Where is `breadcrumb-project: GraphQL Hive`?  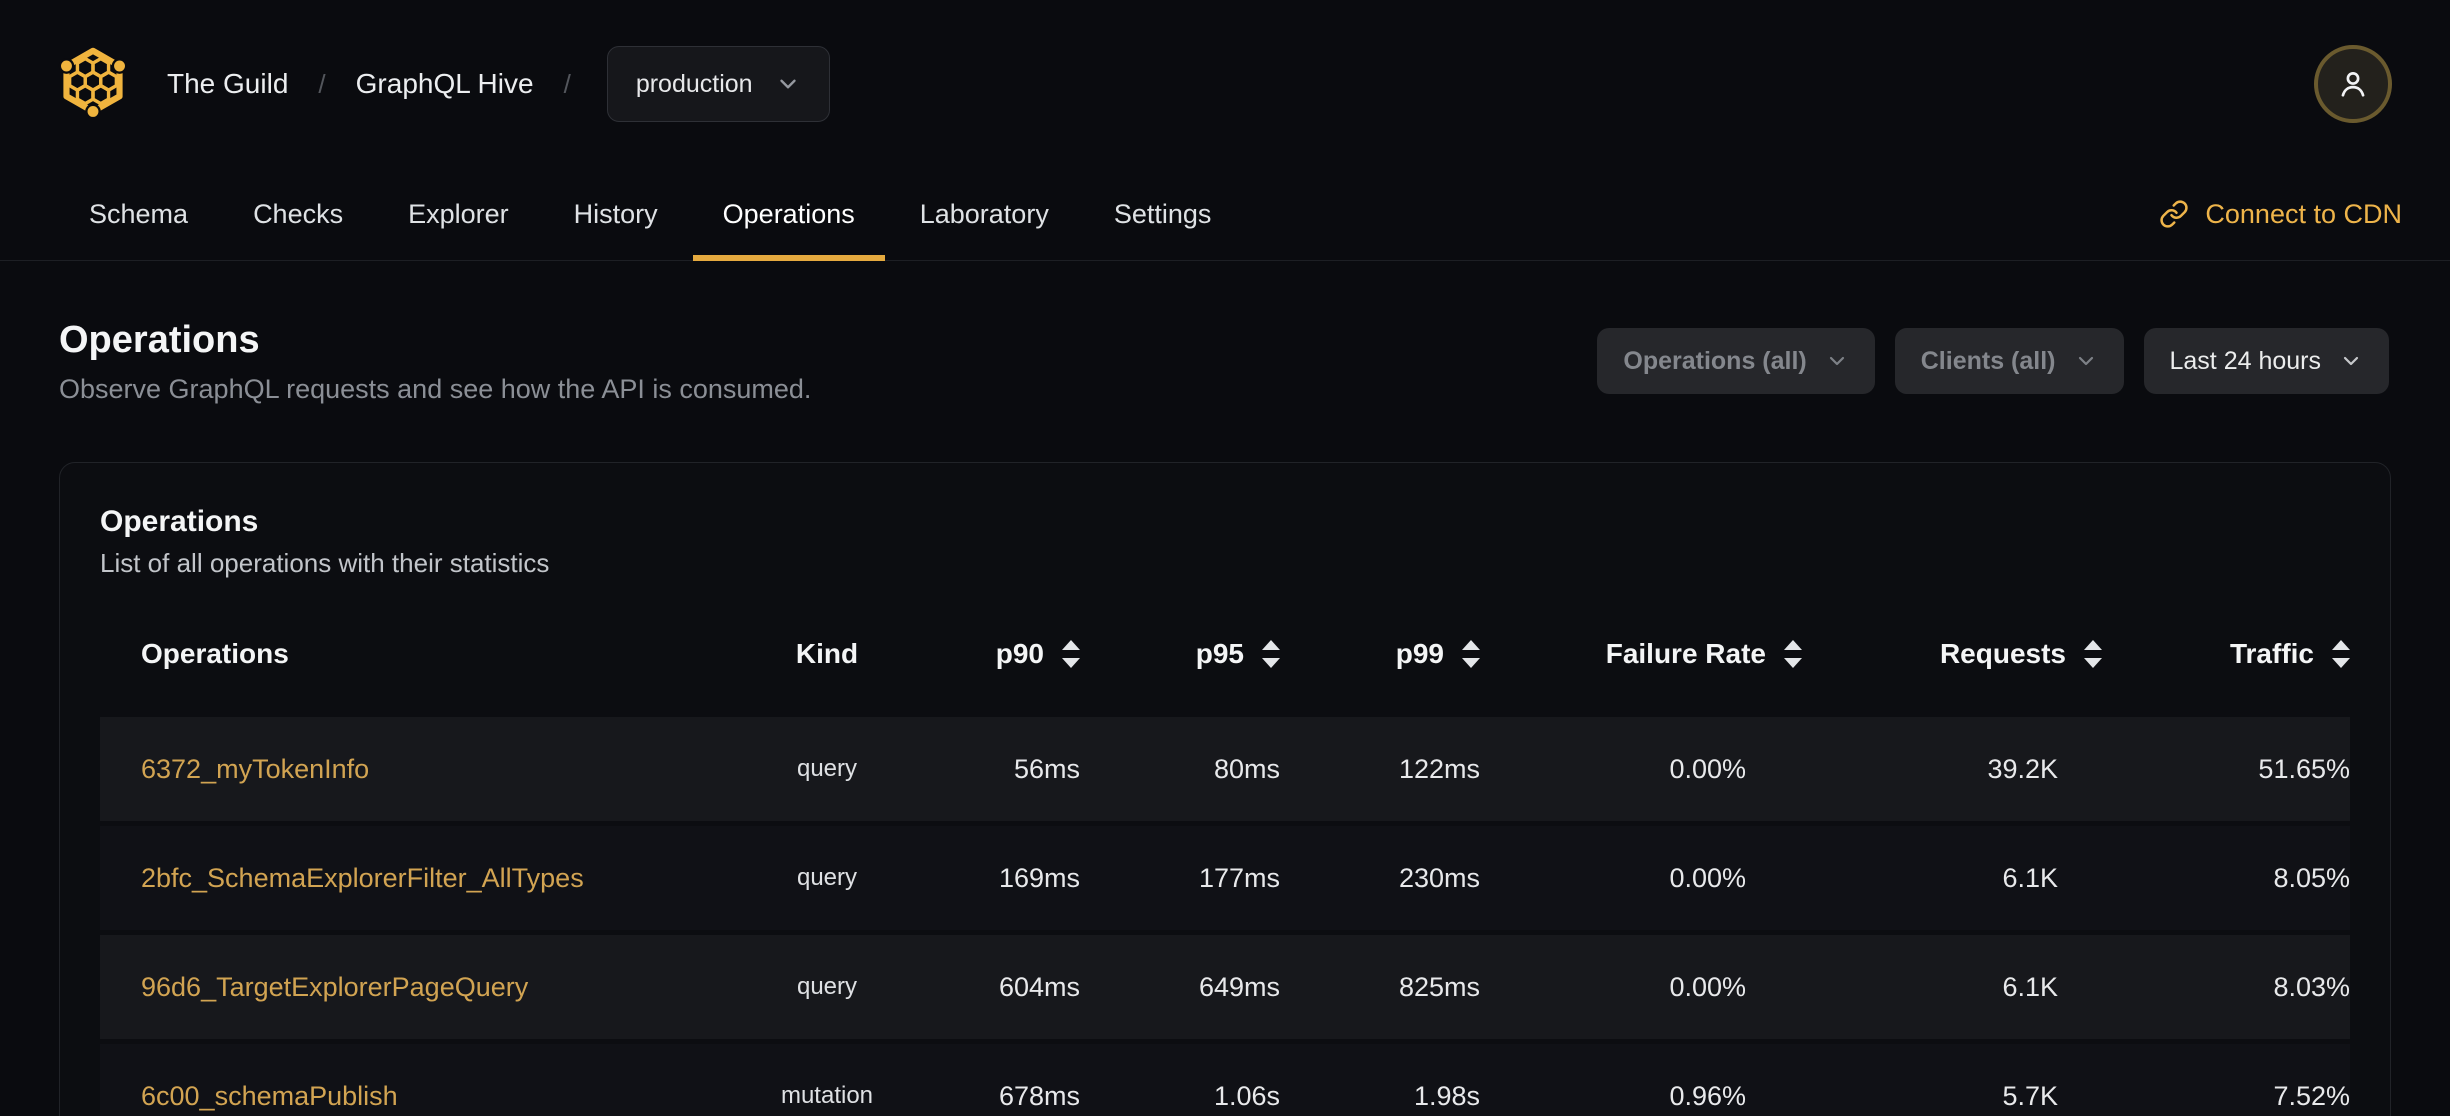 breadcrumb-project: GraphQL Hive is located at coordinates (445, 84).